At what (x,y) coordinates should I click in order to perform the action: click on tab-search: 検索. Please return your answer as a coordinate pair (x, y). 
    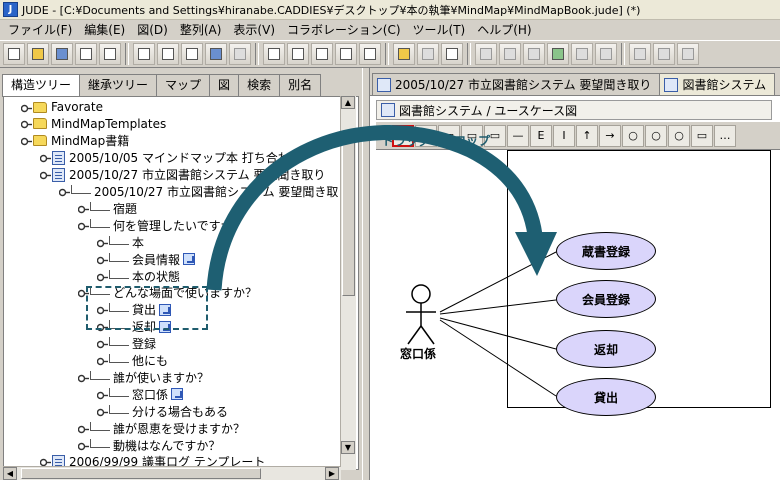
    Looking at the image, I should click on (259, 85).